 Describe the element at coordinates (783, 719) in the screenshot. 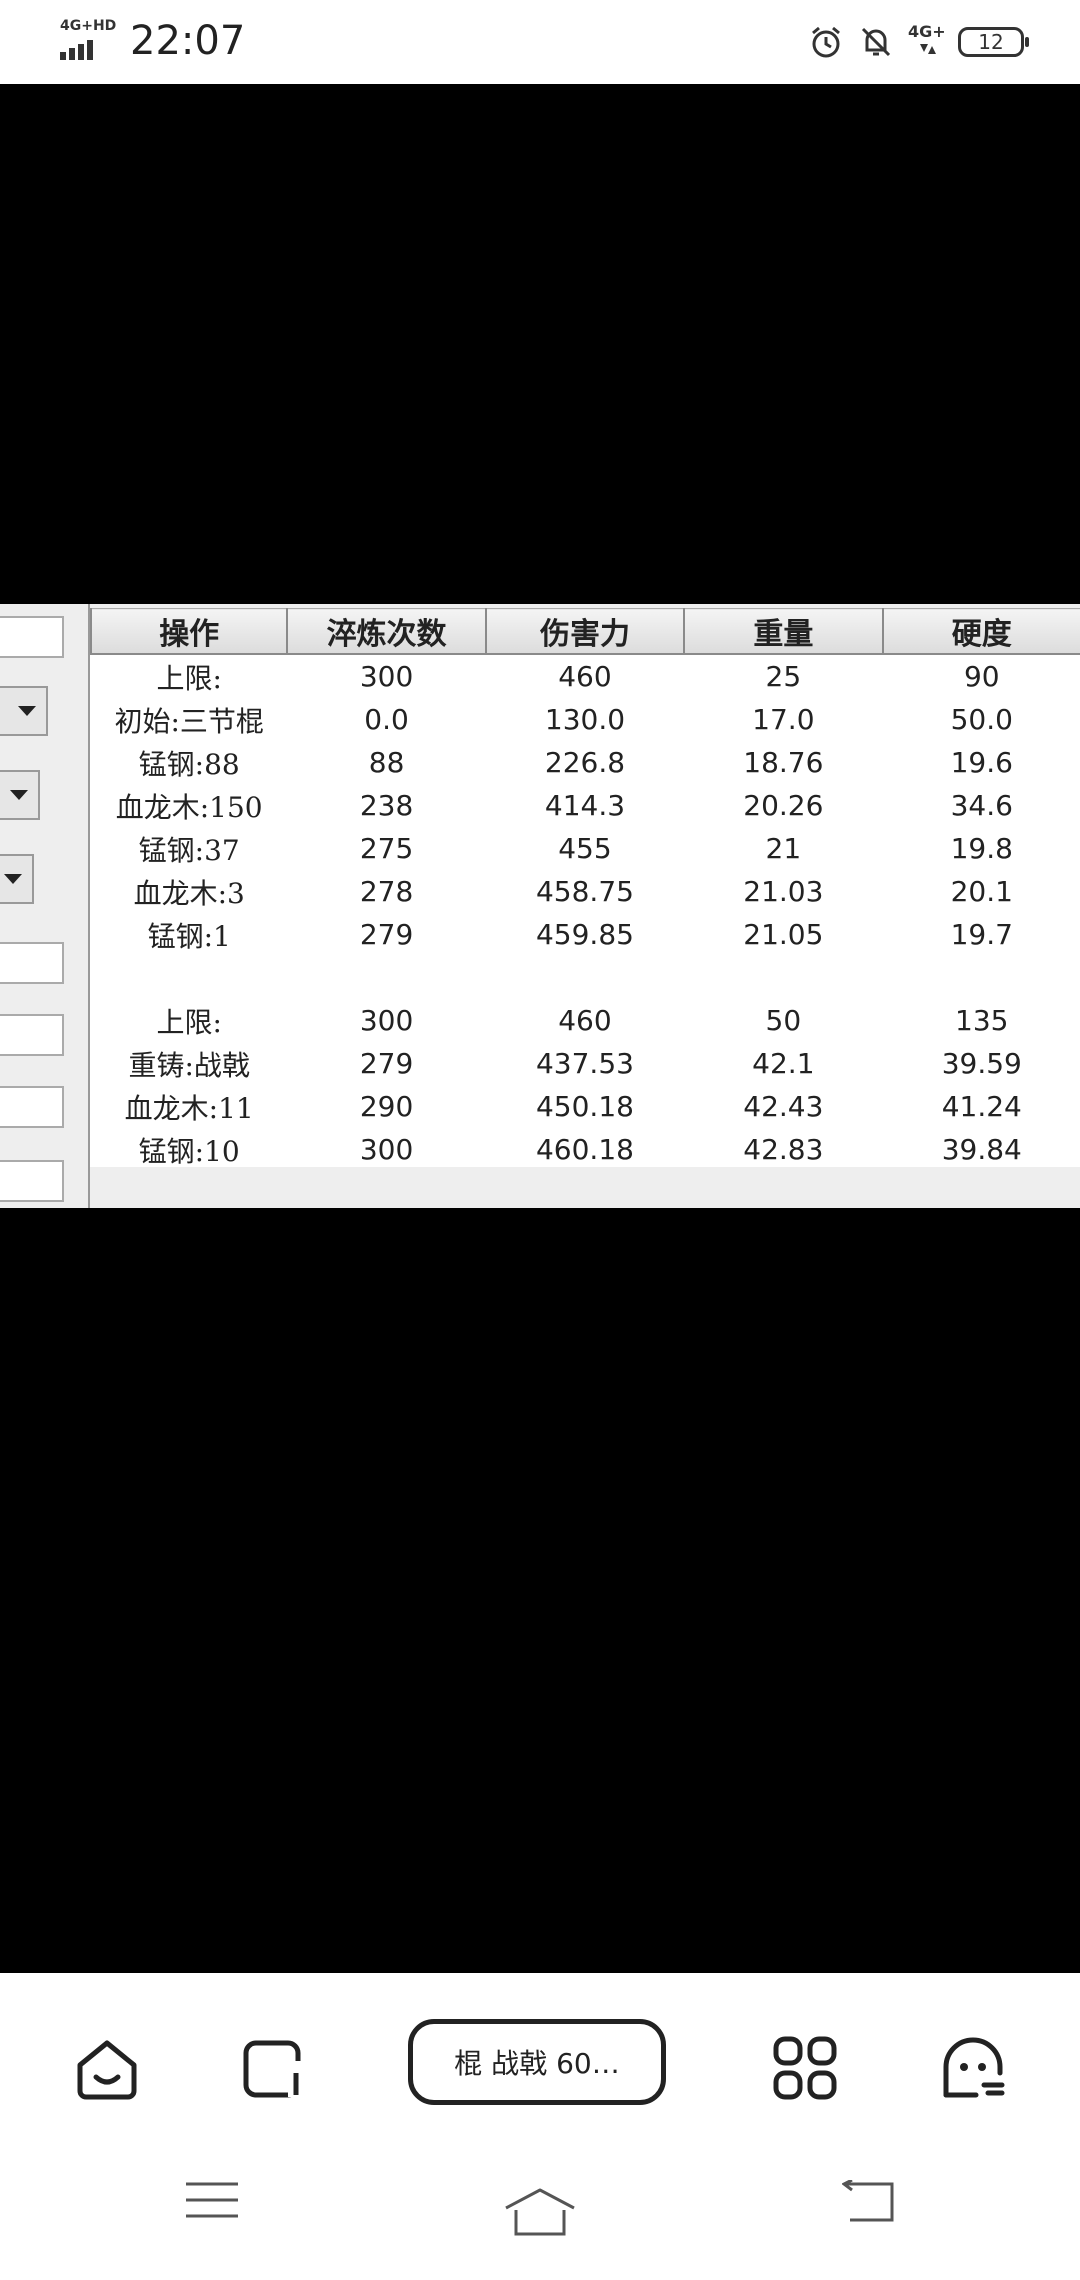

I see `table-cell: 17.0` at that location.